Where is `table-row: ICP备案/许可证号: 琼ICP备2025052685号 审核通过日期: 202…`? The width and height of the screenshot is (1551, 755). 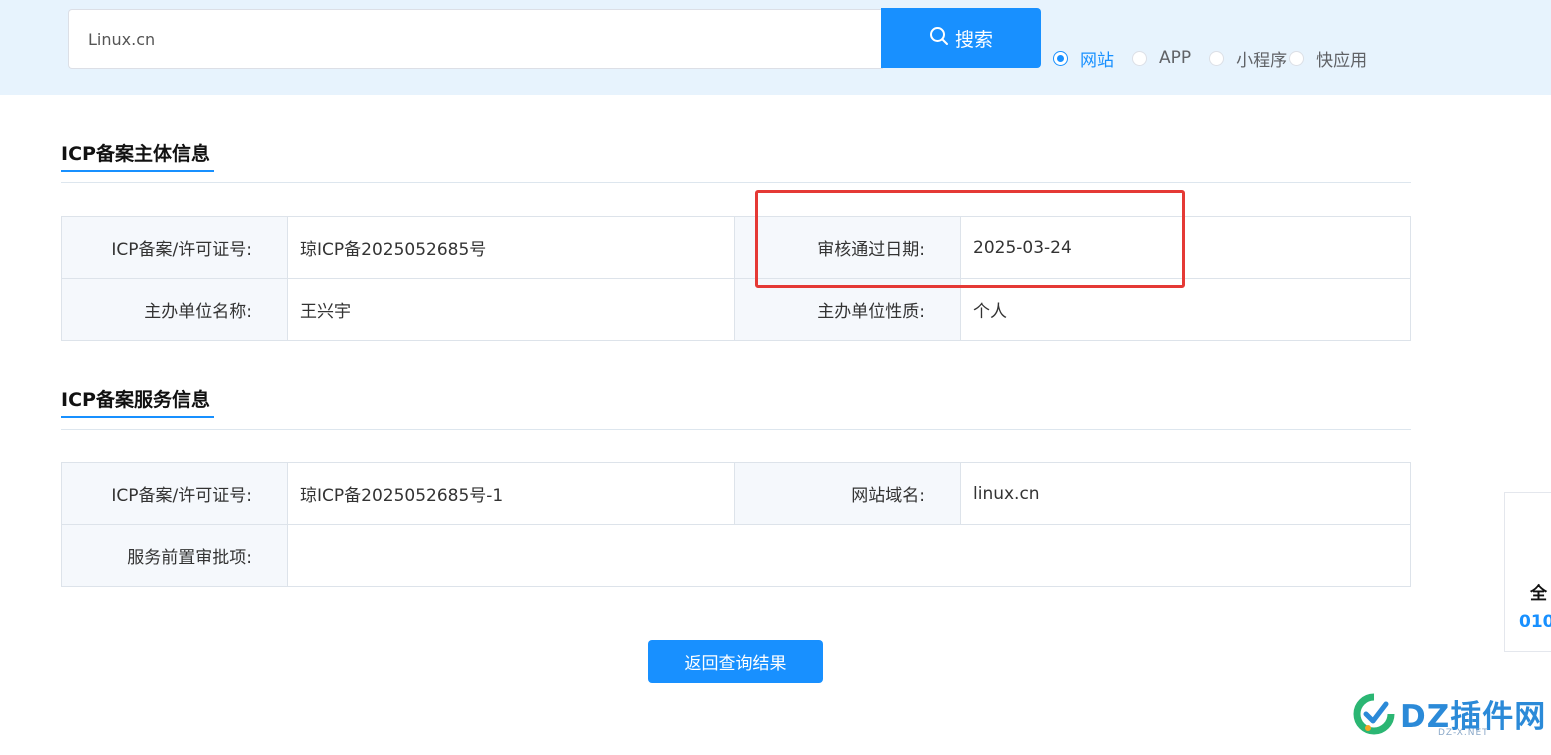
table-row: ICP备案/许可证号: 琼ICP备2025052685号 审核通过日期: 202… is located at coordinates (736, 247).